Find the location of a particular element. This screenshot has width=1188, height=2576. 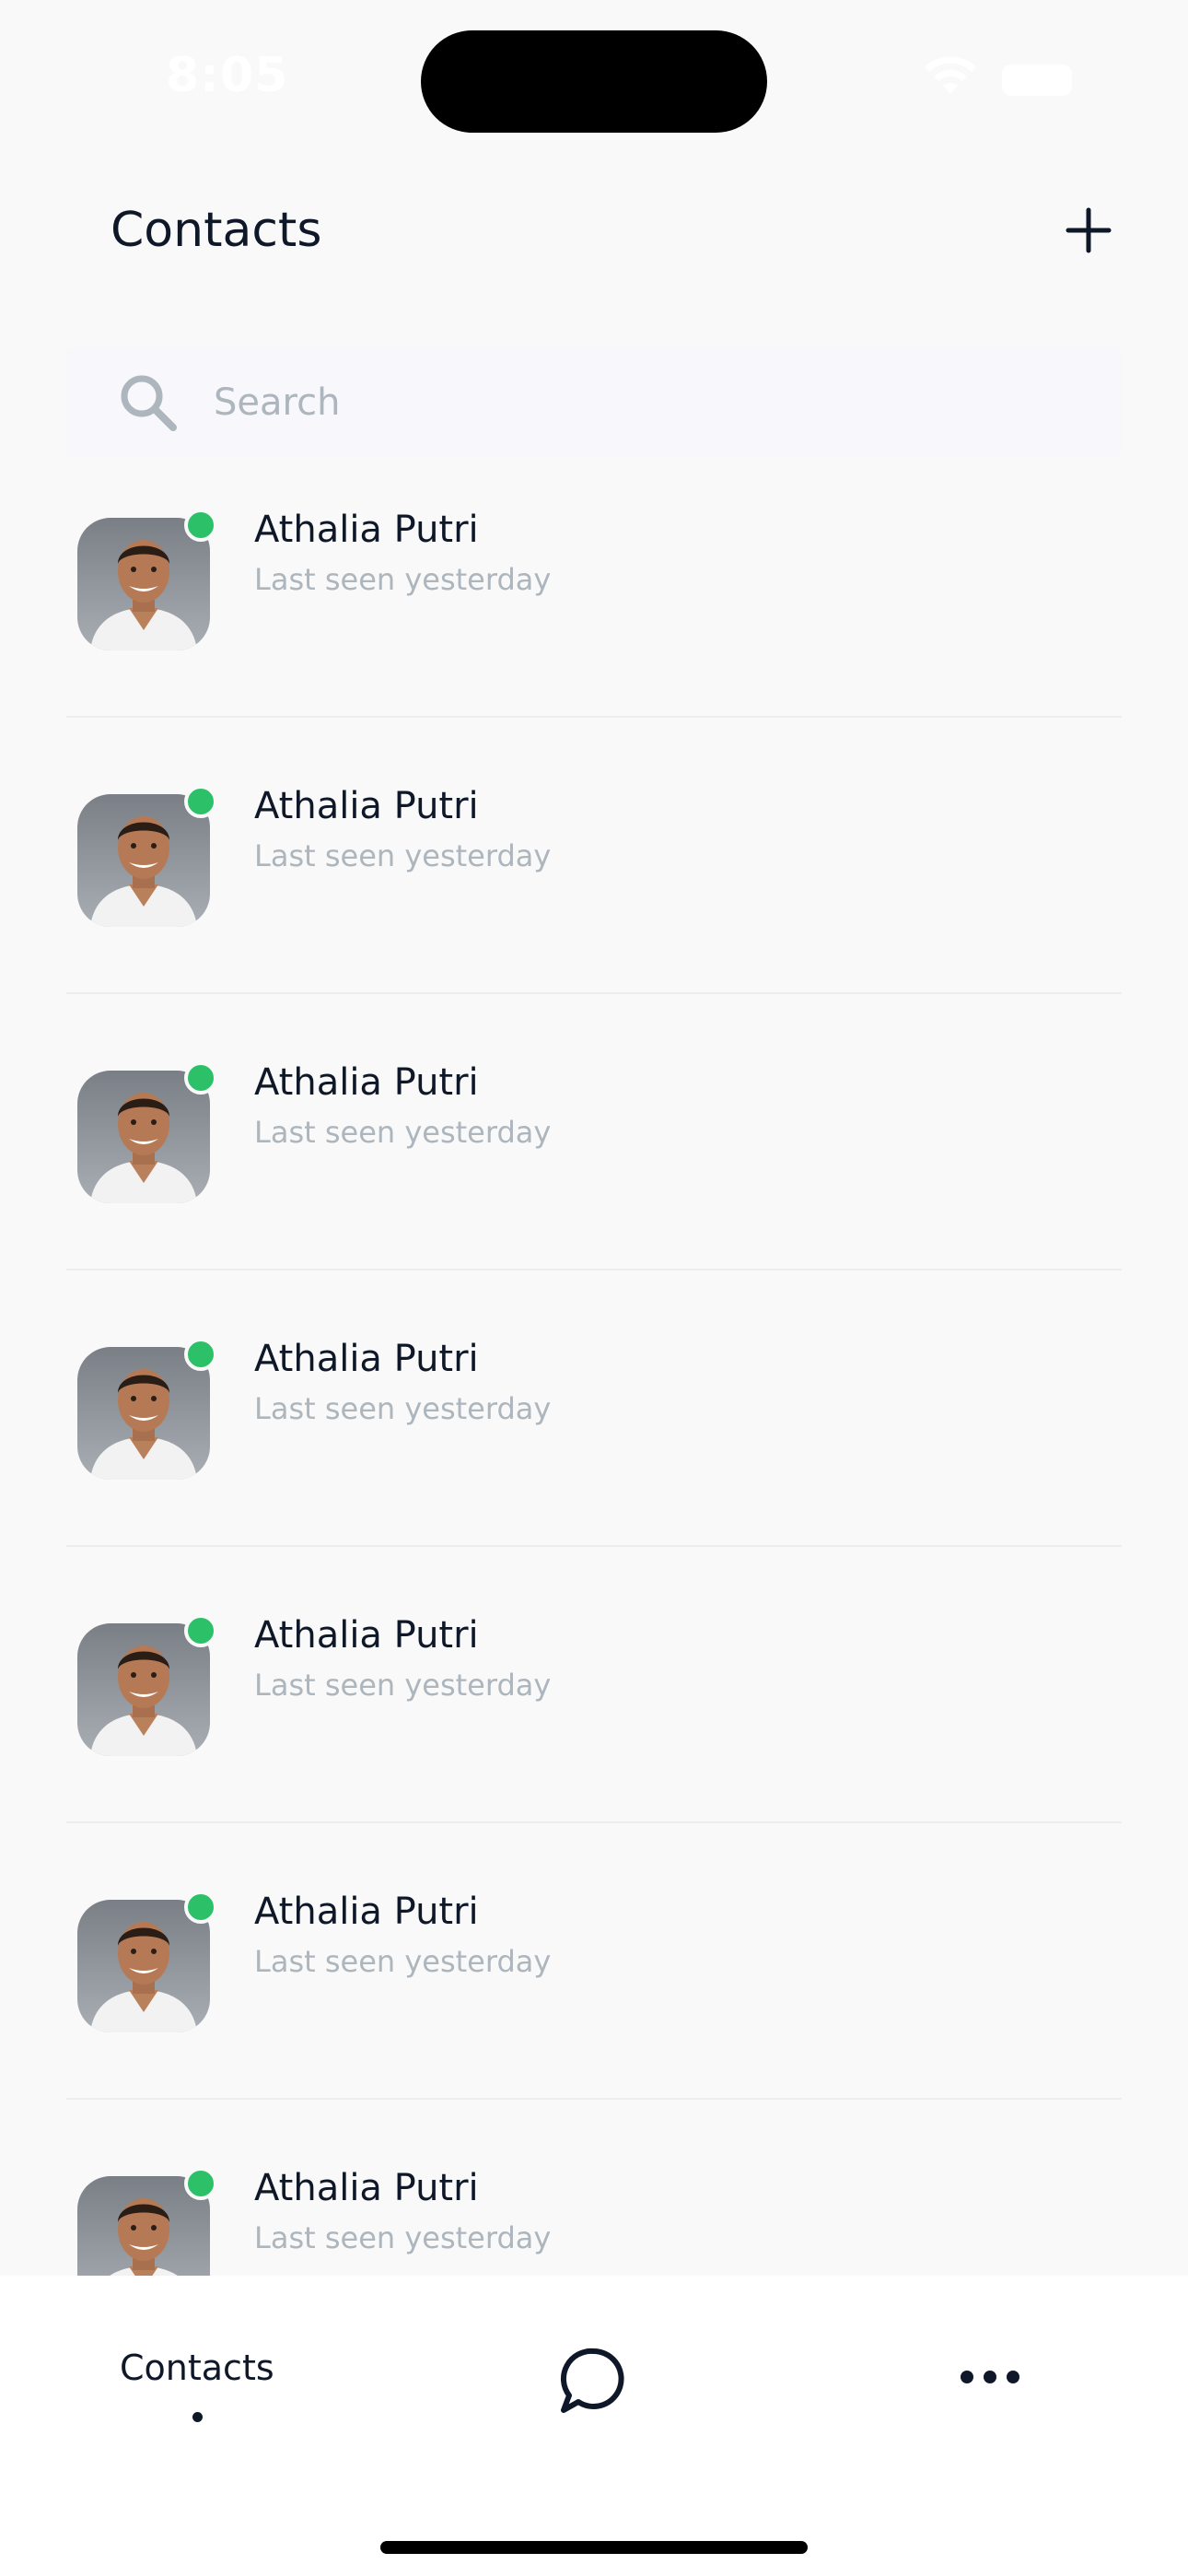

status-bar: 8:05 is located at coordinates (594, 78).